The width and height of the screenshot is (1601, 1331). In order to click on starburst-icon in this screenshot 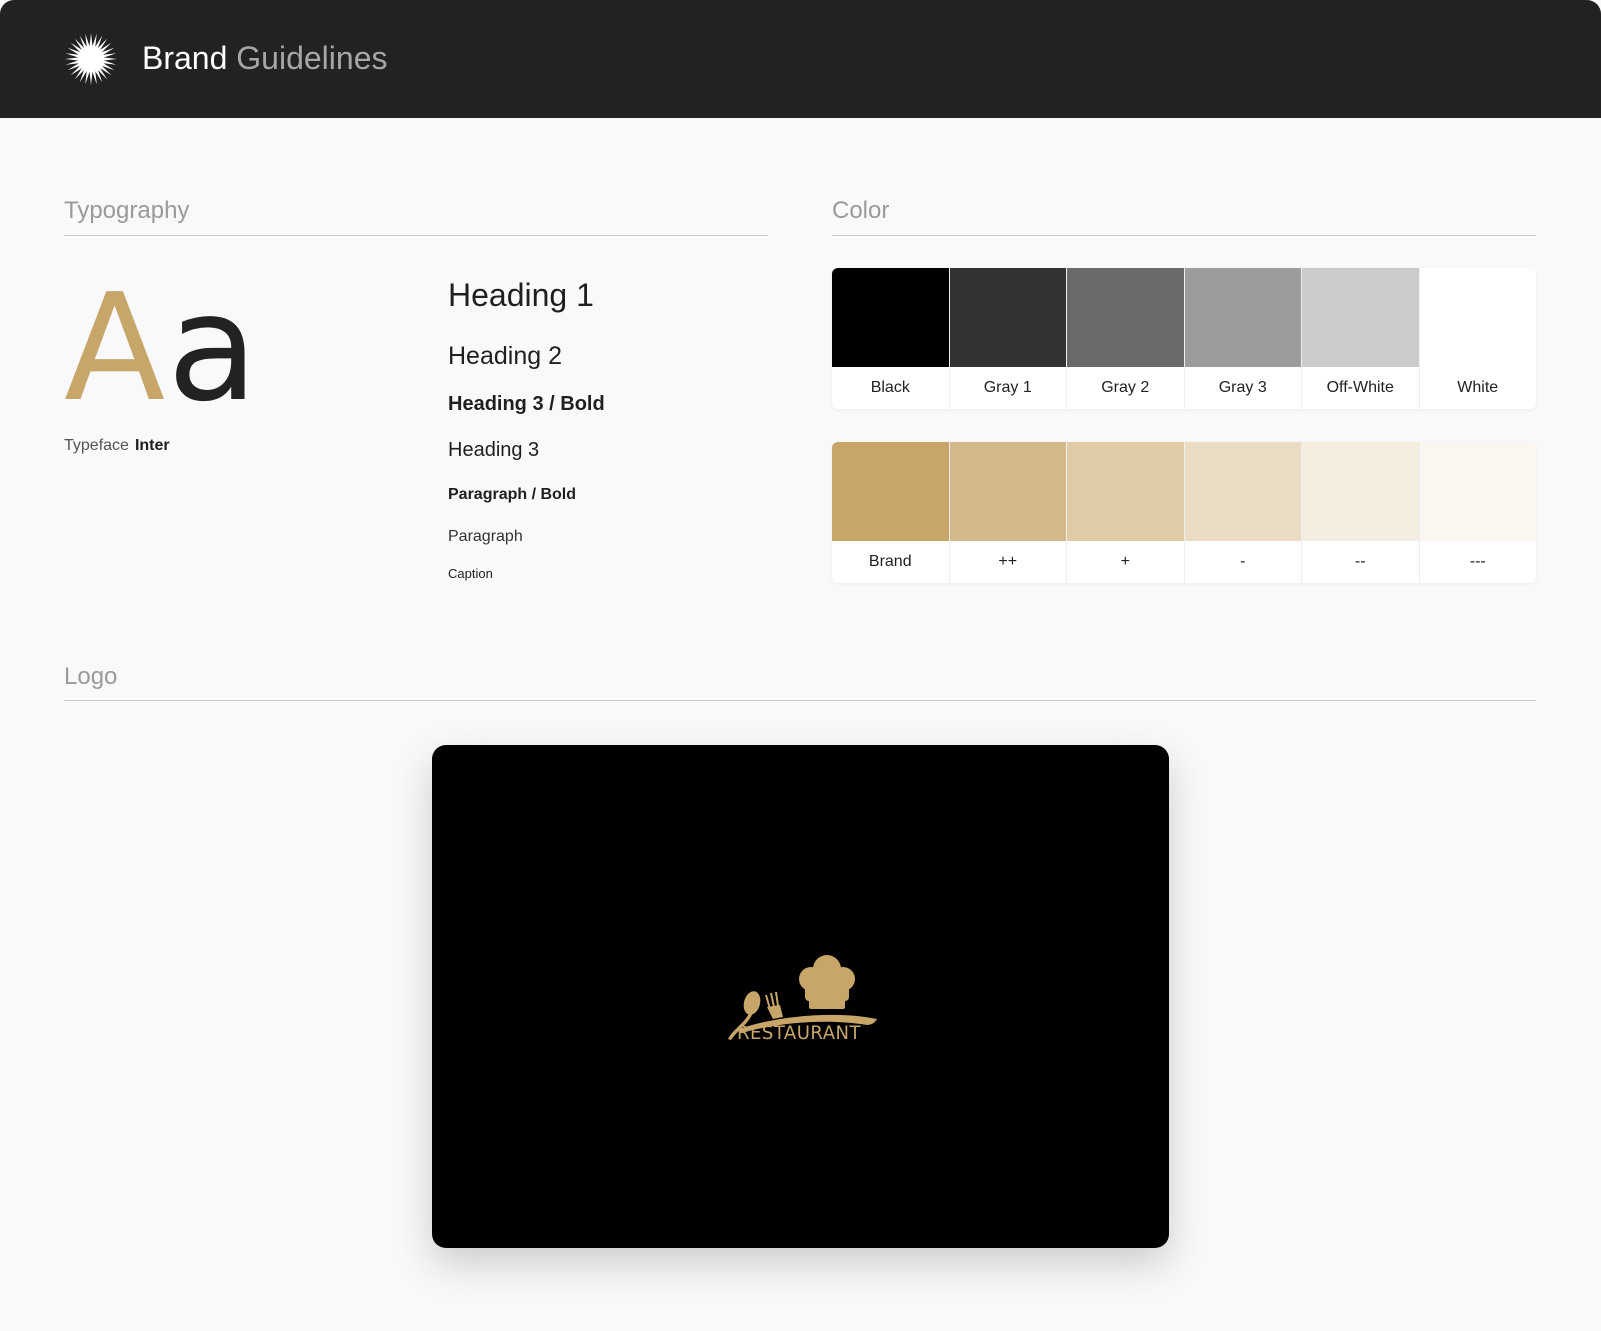, I will do `click(91, 59)`.